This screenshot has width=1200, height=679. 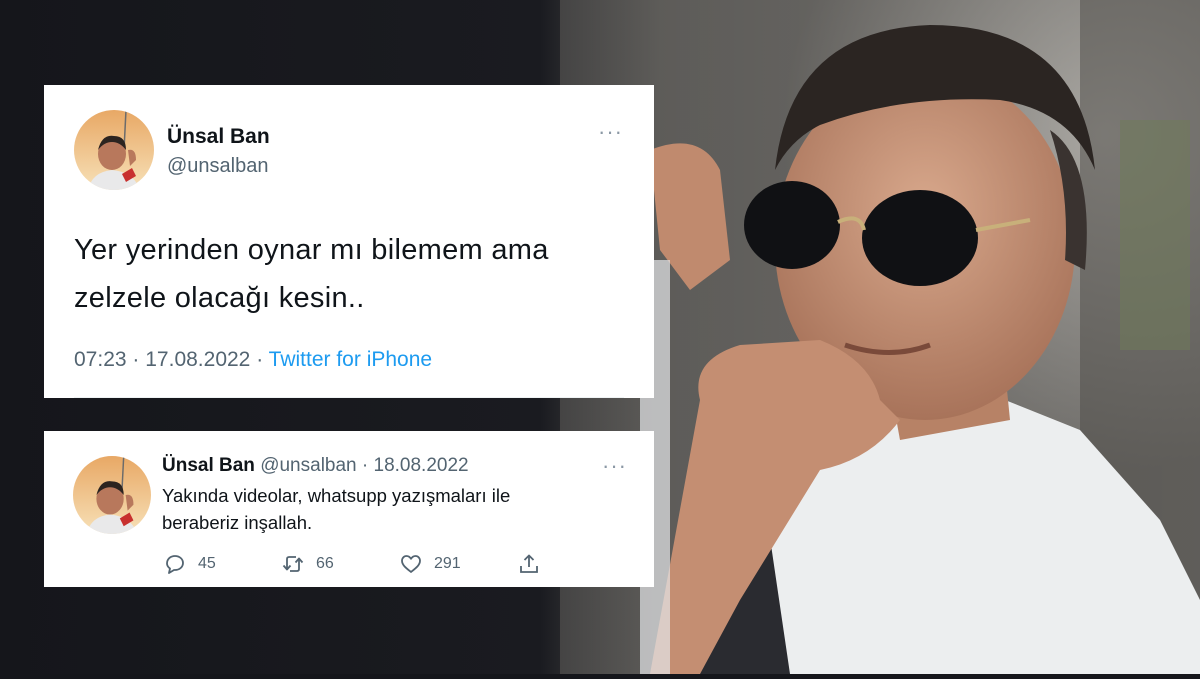 What do you see at coordinates (311, 250) in the screenshot?
I see `tweet-text-line: Yer yerinden oynar mı bilemem ama` at bounding box center [311, 250].